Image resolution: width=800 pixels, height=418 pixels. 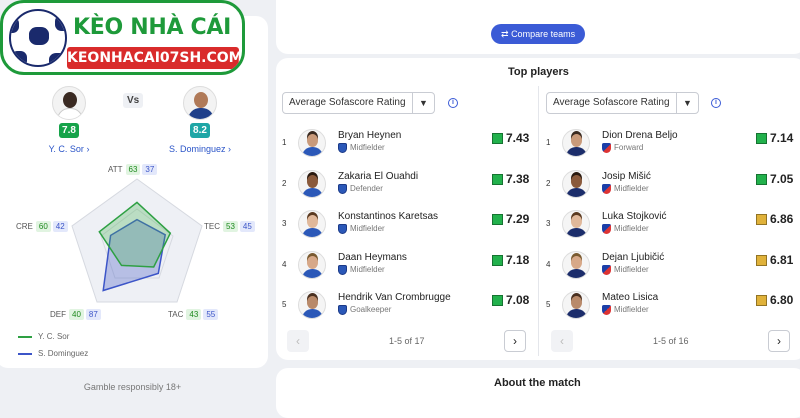 I want to click on rating-dropdown-right: Average Sofascore Rating ▼, so click(x=622, y=103).